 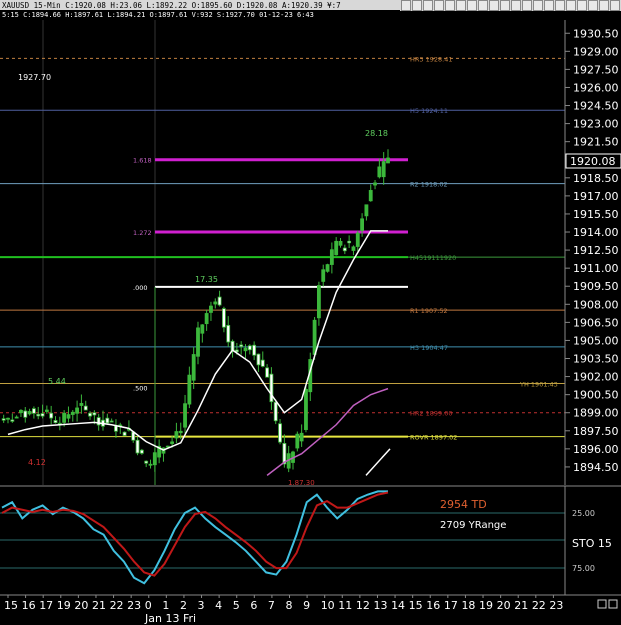 I want to click on sto-level-75: 75.00, so click(x=583, y=568).